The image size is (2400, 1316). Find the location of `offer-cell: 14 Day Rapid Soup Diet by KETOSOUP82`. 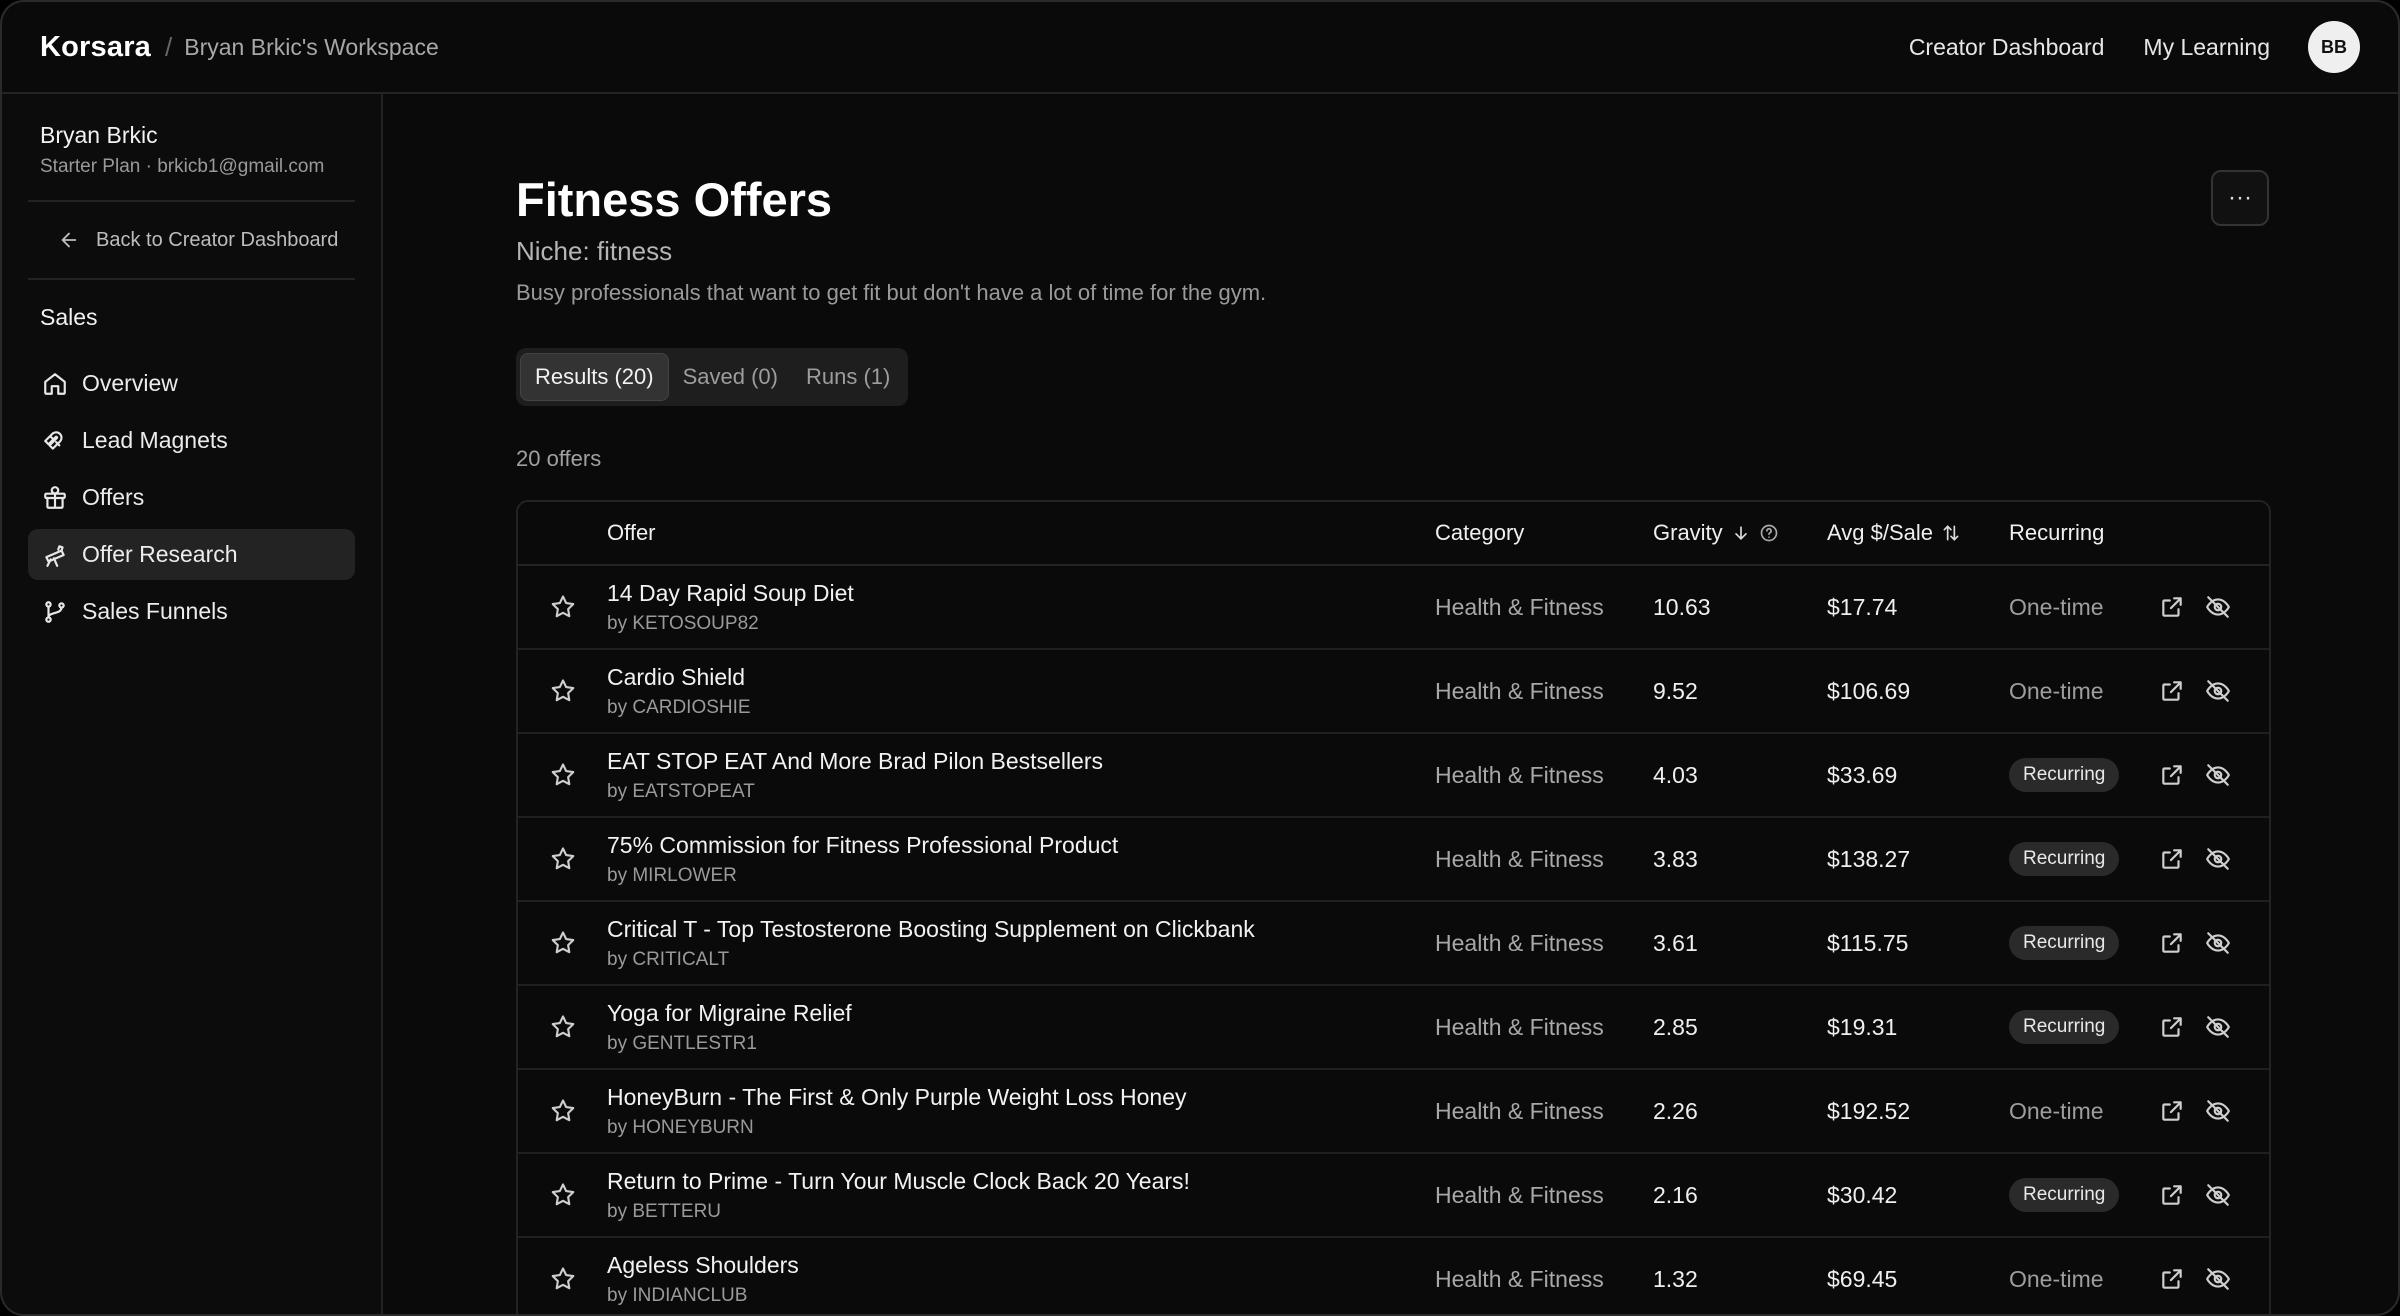

offer-cell: 14 Day Rapid Soup Diet by KETOSOUP82 is located at coordinates (1021, 607).